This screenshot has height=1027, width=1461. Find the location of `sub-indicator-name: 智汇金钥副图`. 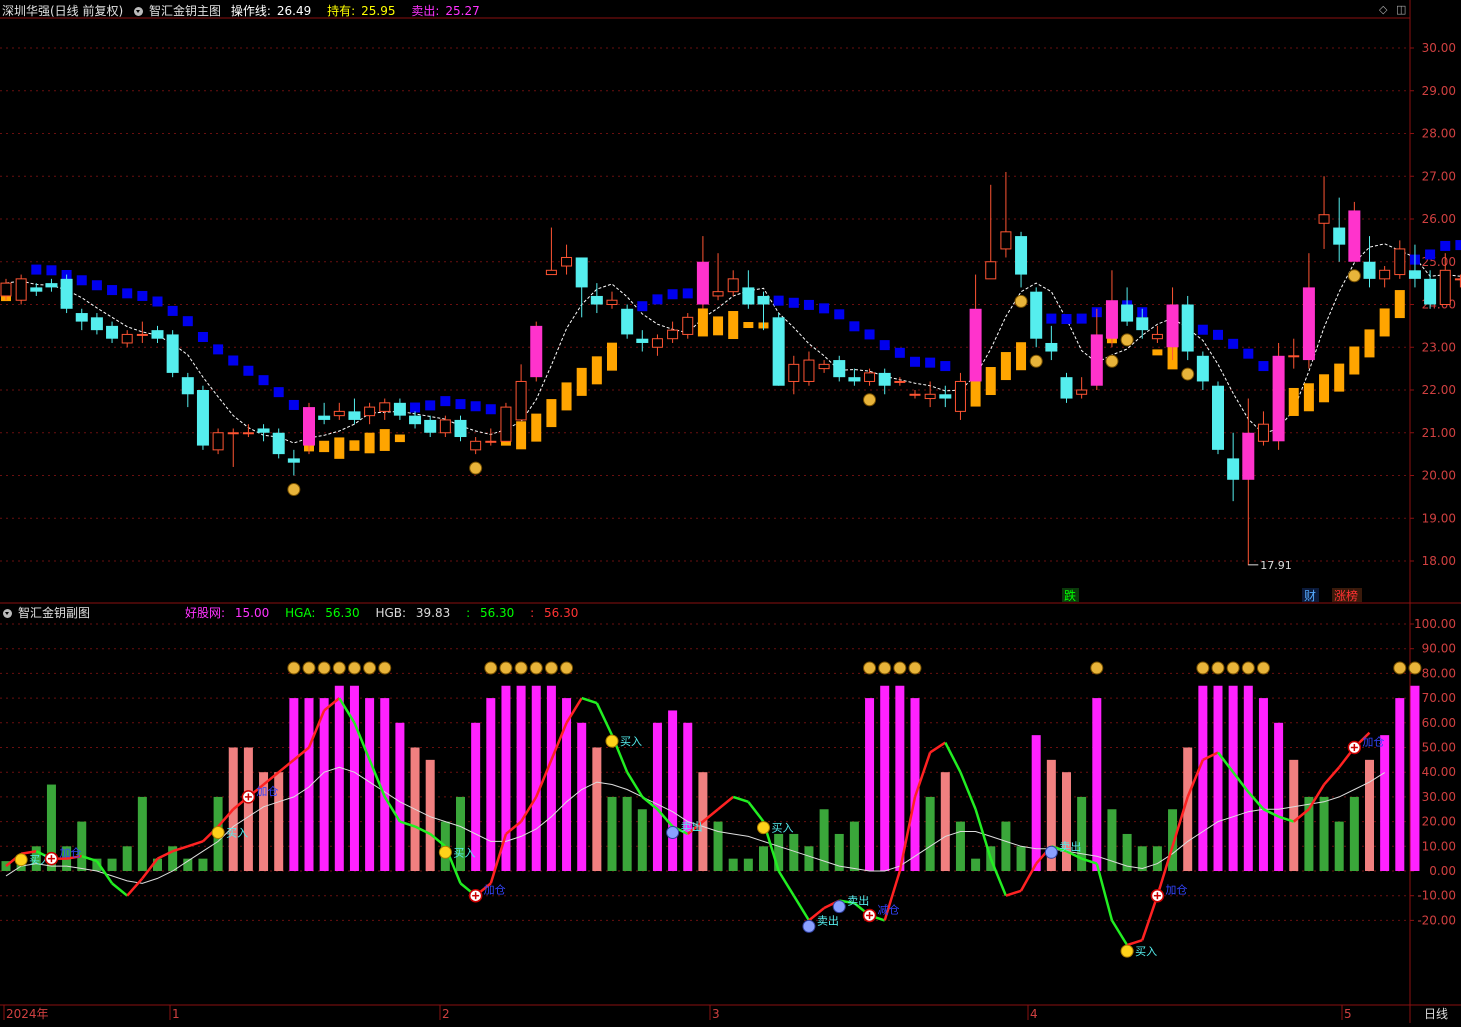

sub-indicator-name: 智汇金钥副图 is located at coordinates (54, 613).